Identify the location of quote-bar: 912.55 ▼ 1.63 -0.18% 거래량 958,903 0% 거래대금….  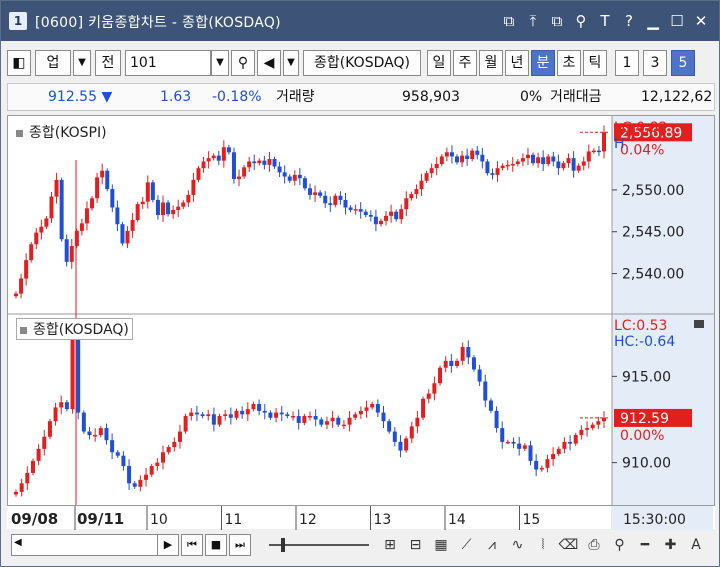
(361, 97).